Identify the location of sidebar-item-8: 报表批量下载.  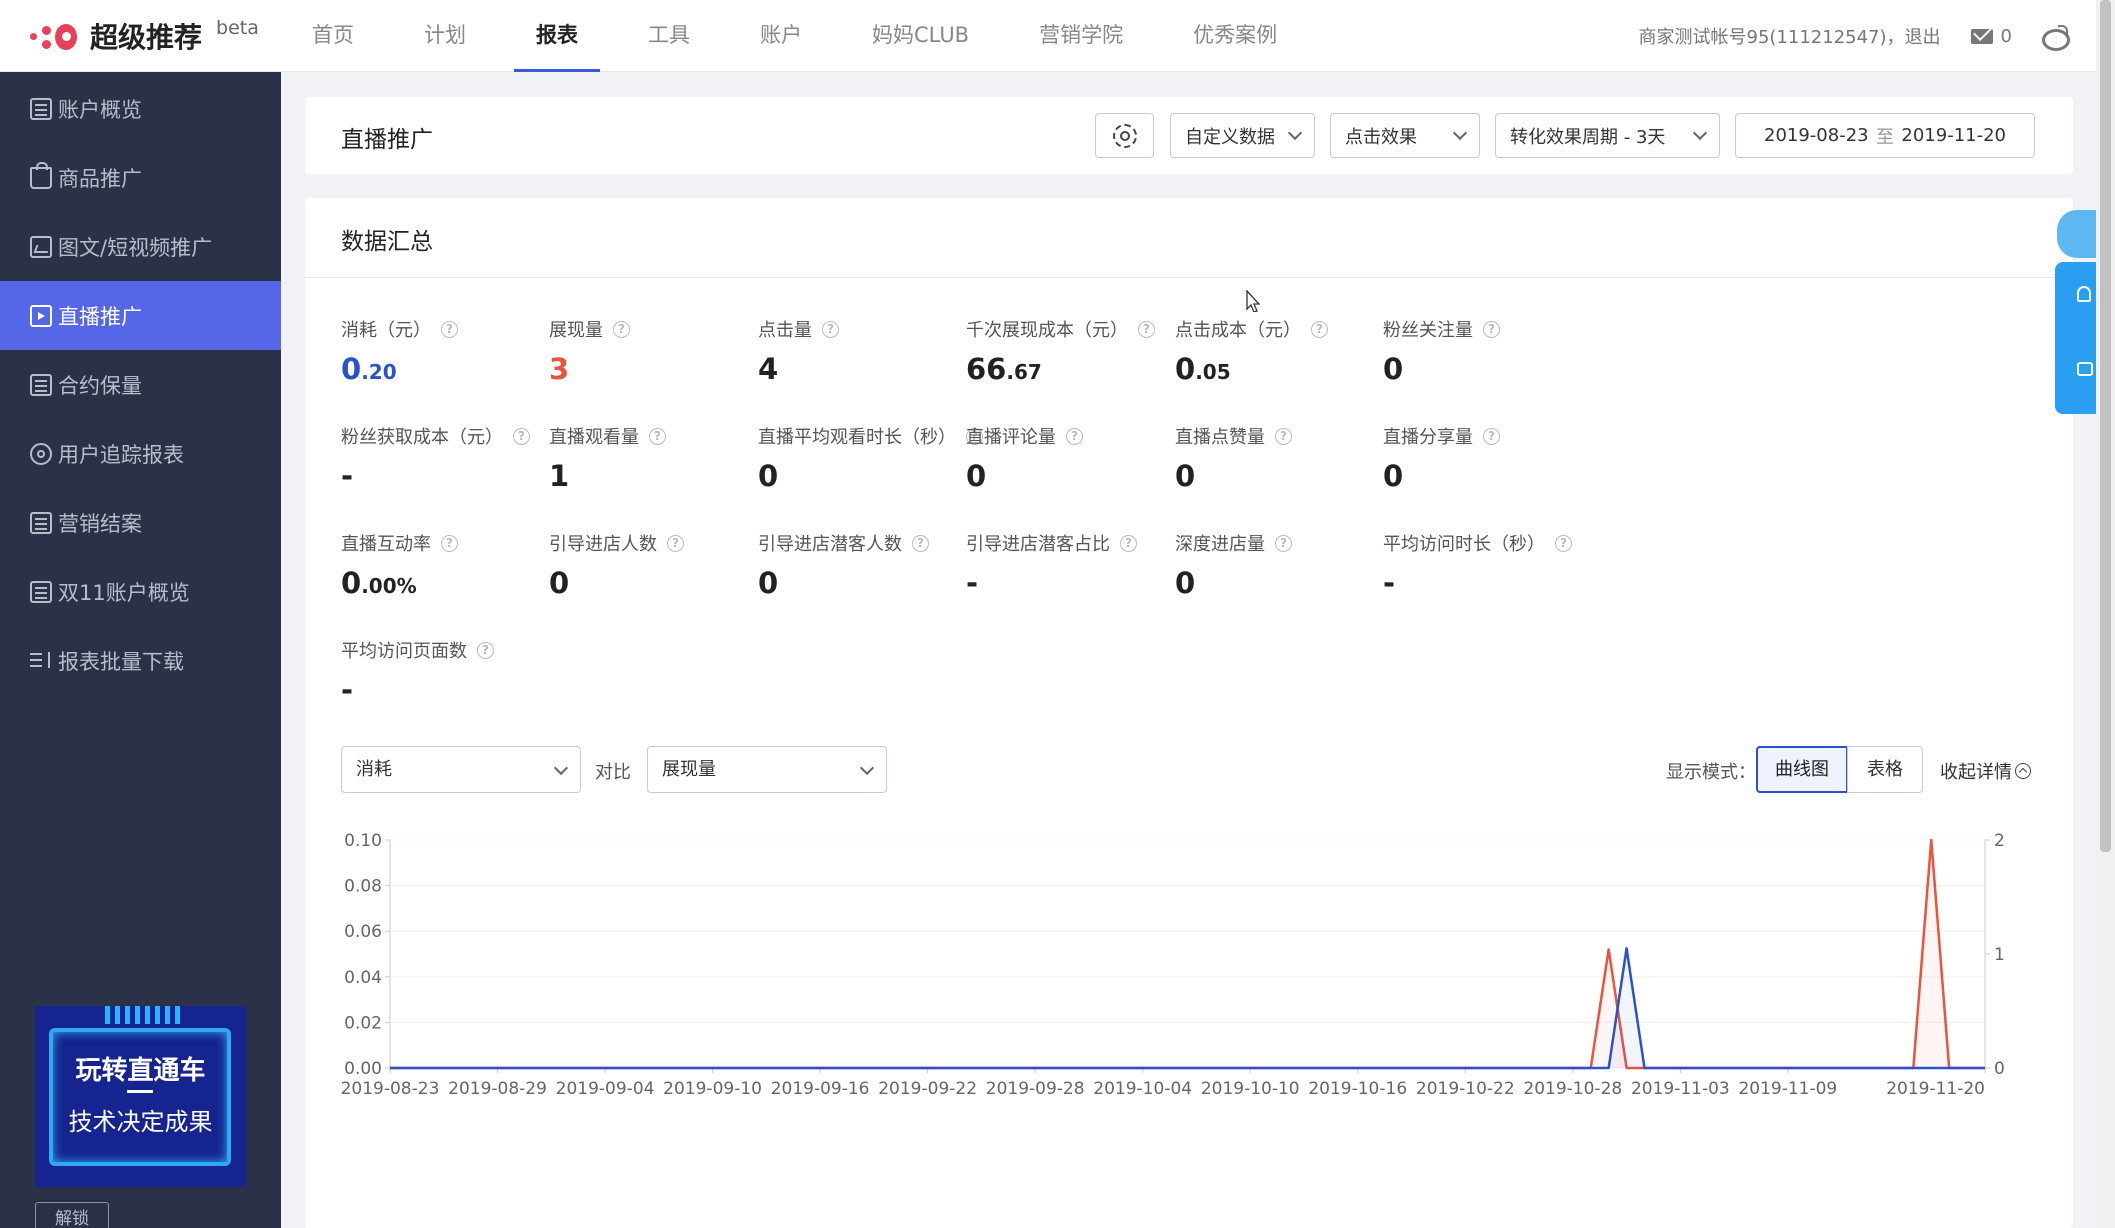
(140, 660).